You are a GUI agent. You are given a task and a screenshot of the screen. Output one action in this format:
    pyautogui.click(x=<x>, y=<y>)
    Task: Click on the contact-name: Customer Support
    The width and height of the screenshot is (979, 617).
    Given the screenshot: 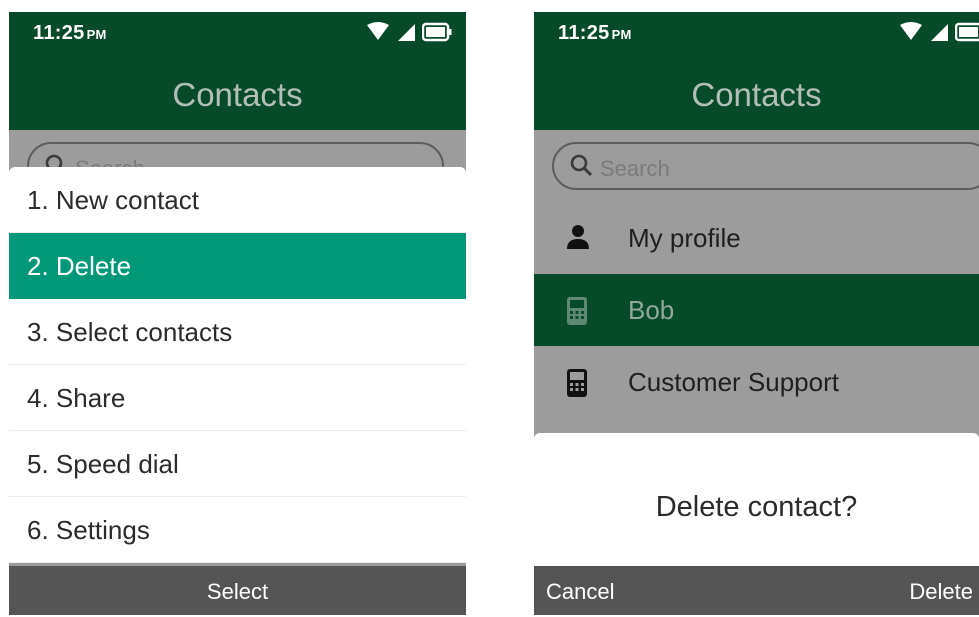 What is the action you would take?
    pyautogui.click(x=733, y=382)
    